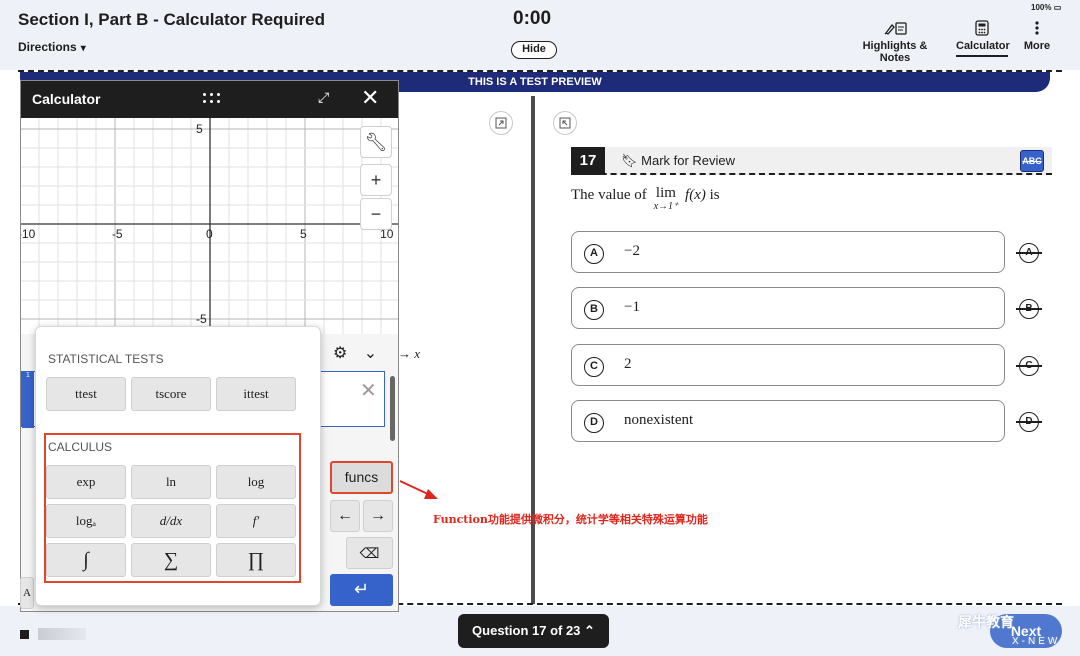 This screenshot has width=1080, height=656. Describe the element at coordinates (201, 319) in the screenshot. I see `y-tick-label: -5` at that location.